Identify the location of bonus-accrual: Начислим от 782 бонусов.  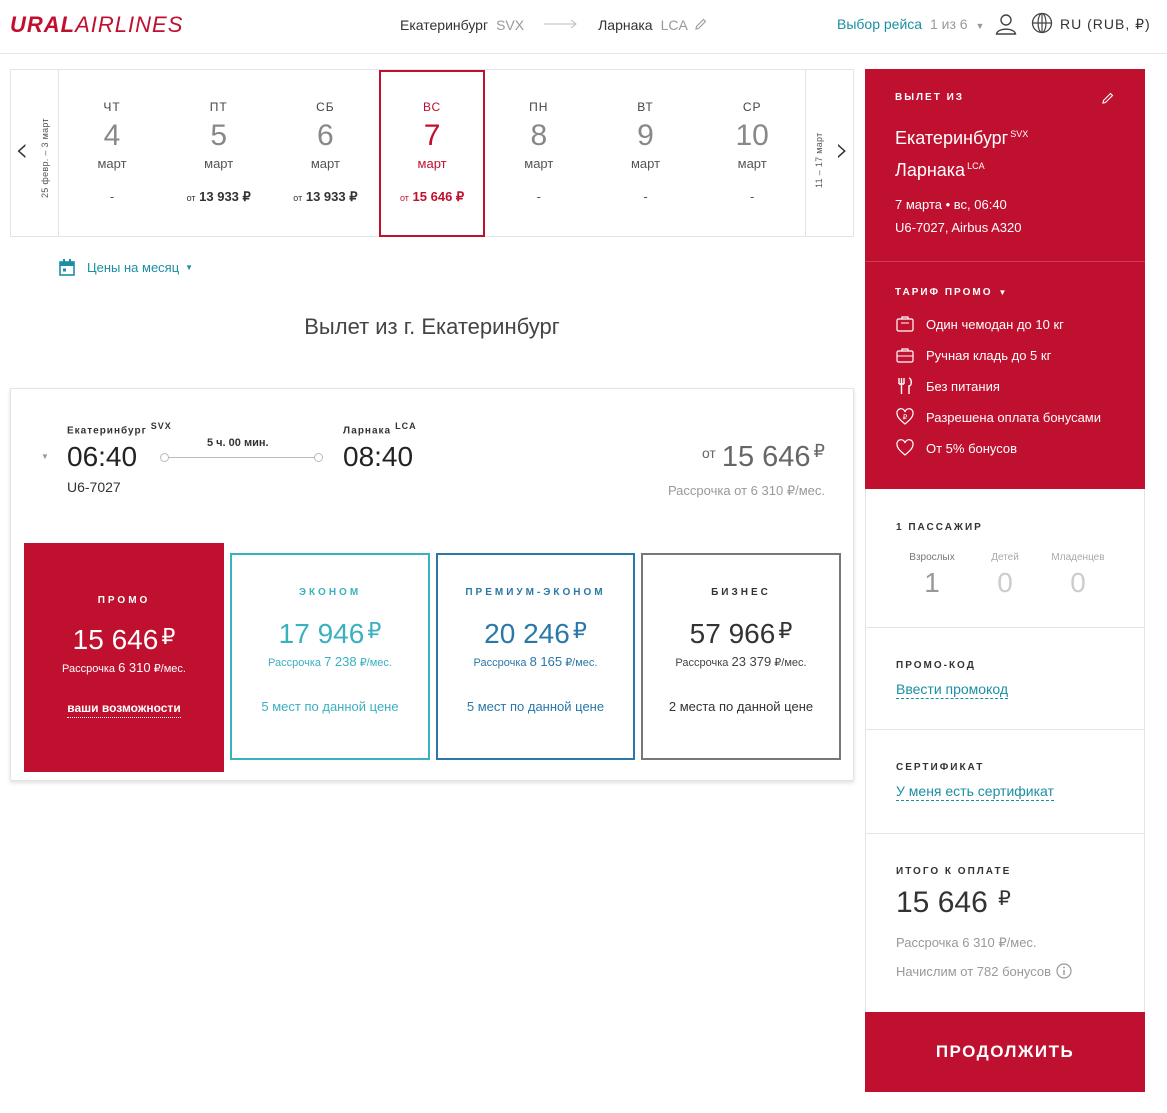
(984, 971).